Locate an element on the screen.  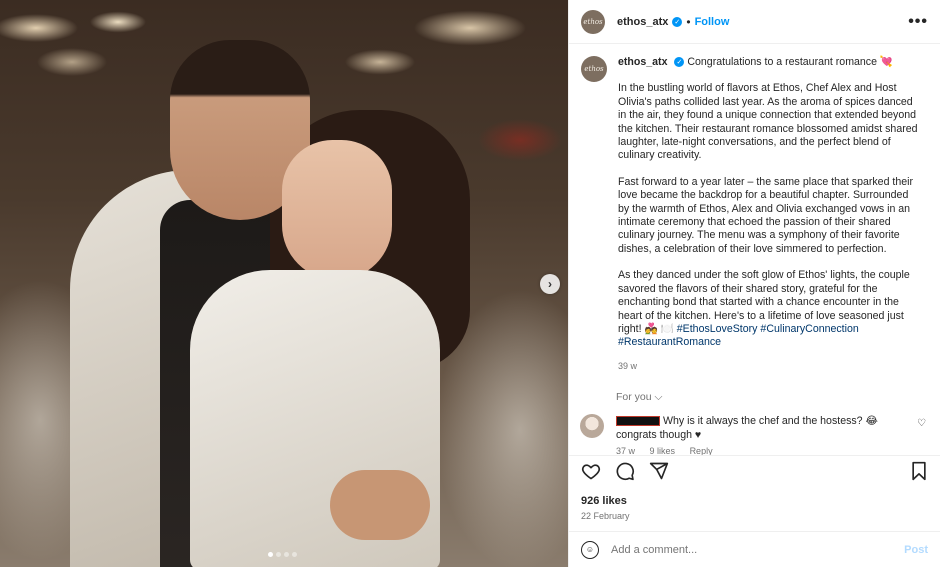
comment-likes: 9 likes is located at coordinates (663, 450).